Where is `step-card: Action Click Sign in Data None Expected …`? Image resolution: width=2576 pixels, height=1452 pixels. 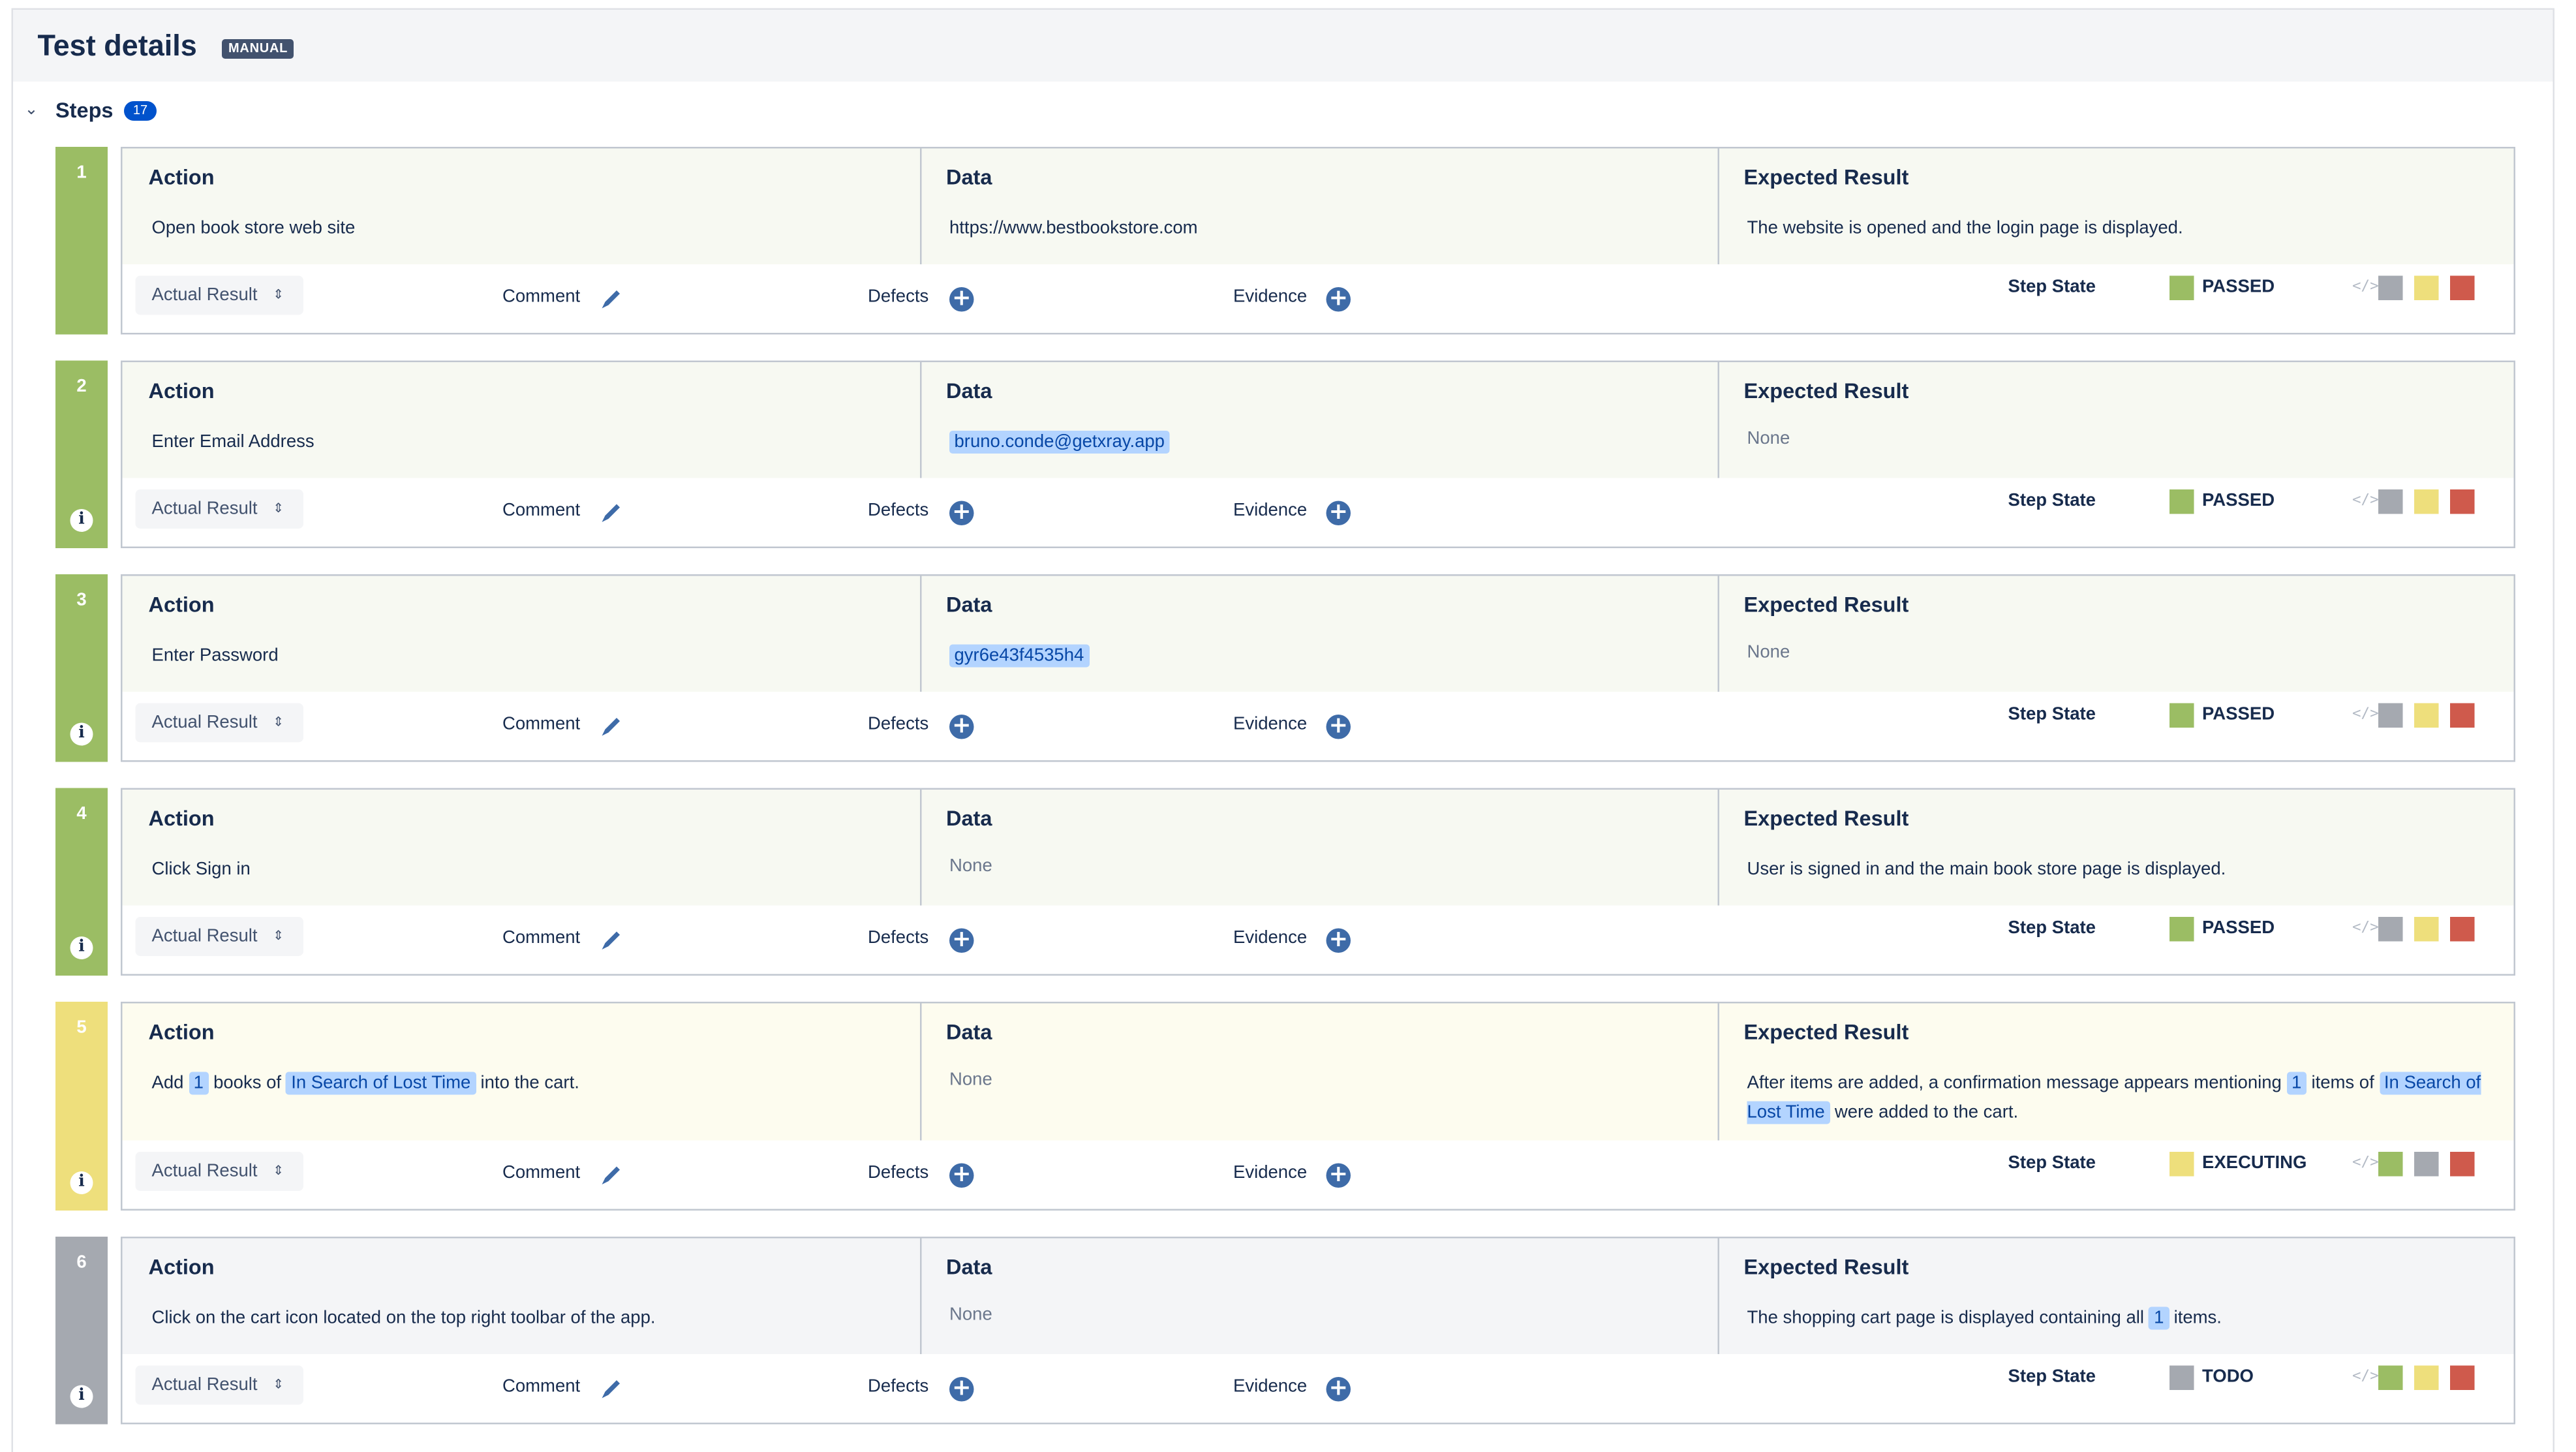 step-card: Action Click Sign in Data None Expected … is located at coordinates (1318, 882).